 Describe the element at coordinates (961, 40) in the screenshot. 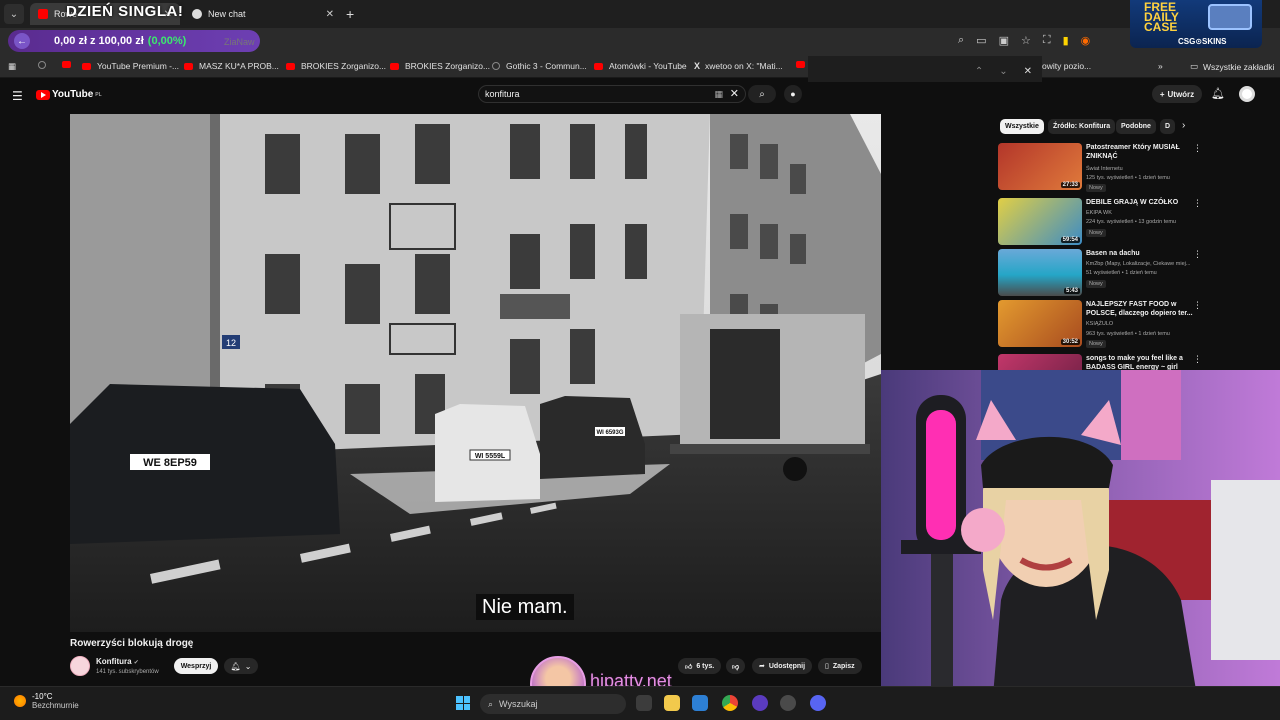

I see `zoom-icon: ⌕` at that location.